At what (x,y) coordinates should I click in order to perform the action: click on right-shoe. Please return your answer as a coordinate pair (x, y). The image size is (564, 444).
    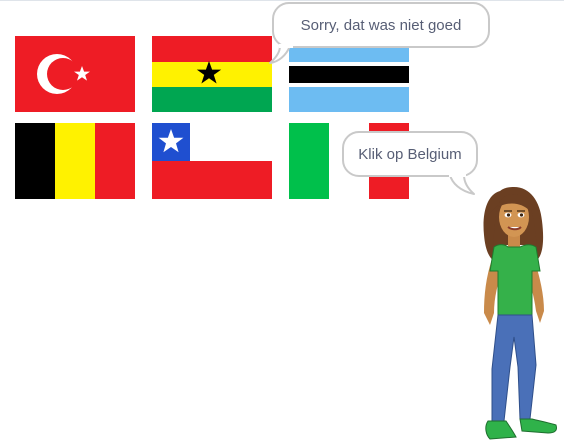
    Looking at the image, I should click on (538, 426).